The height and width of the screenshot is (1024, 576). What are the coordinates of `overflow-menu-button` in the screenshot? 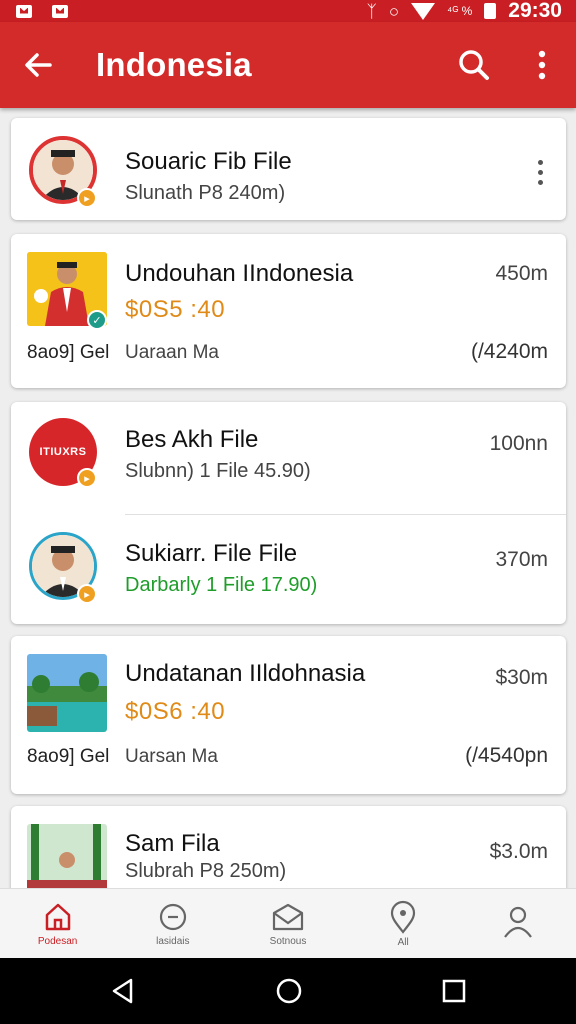 It's located at (542, 65).